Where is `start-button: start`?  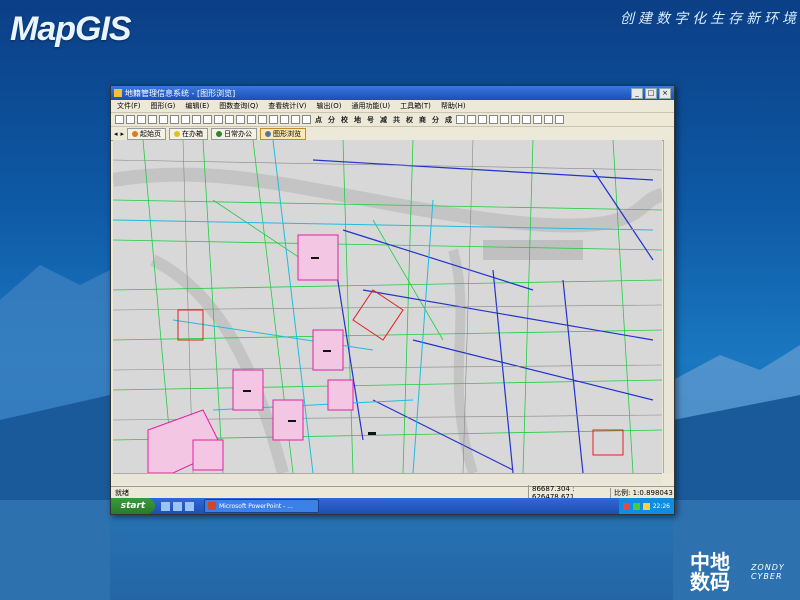
start-button: start is located at coordinates (133, 506).